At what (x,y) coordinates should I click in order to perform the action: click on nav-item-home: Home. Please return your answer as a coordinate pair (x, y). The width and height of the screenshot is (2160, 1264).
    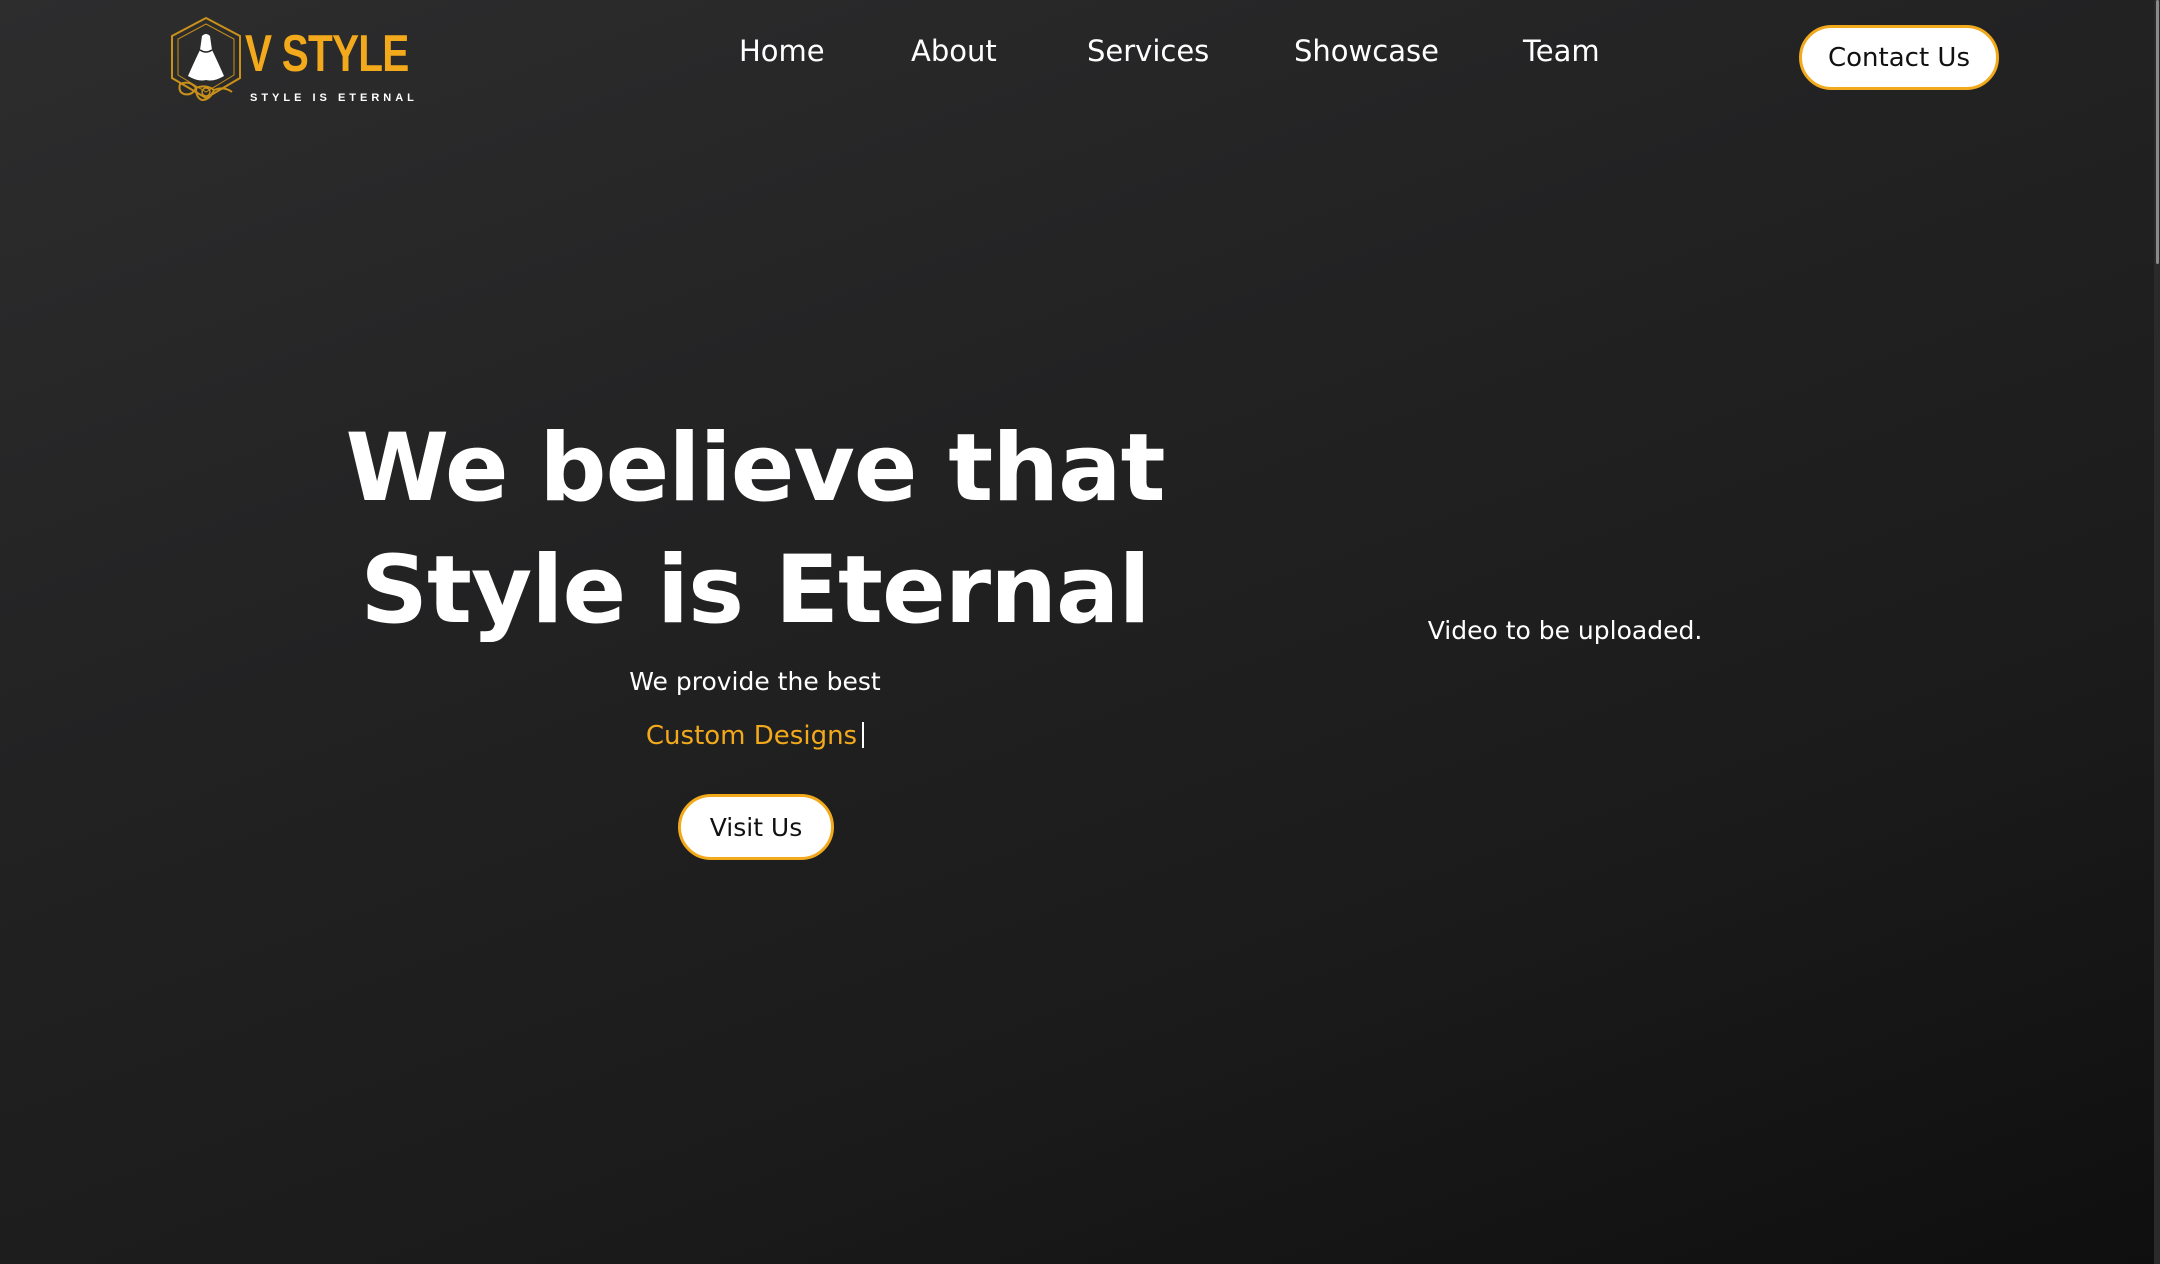
    Looking at the image, I should click on (782, 51).